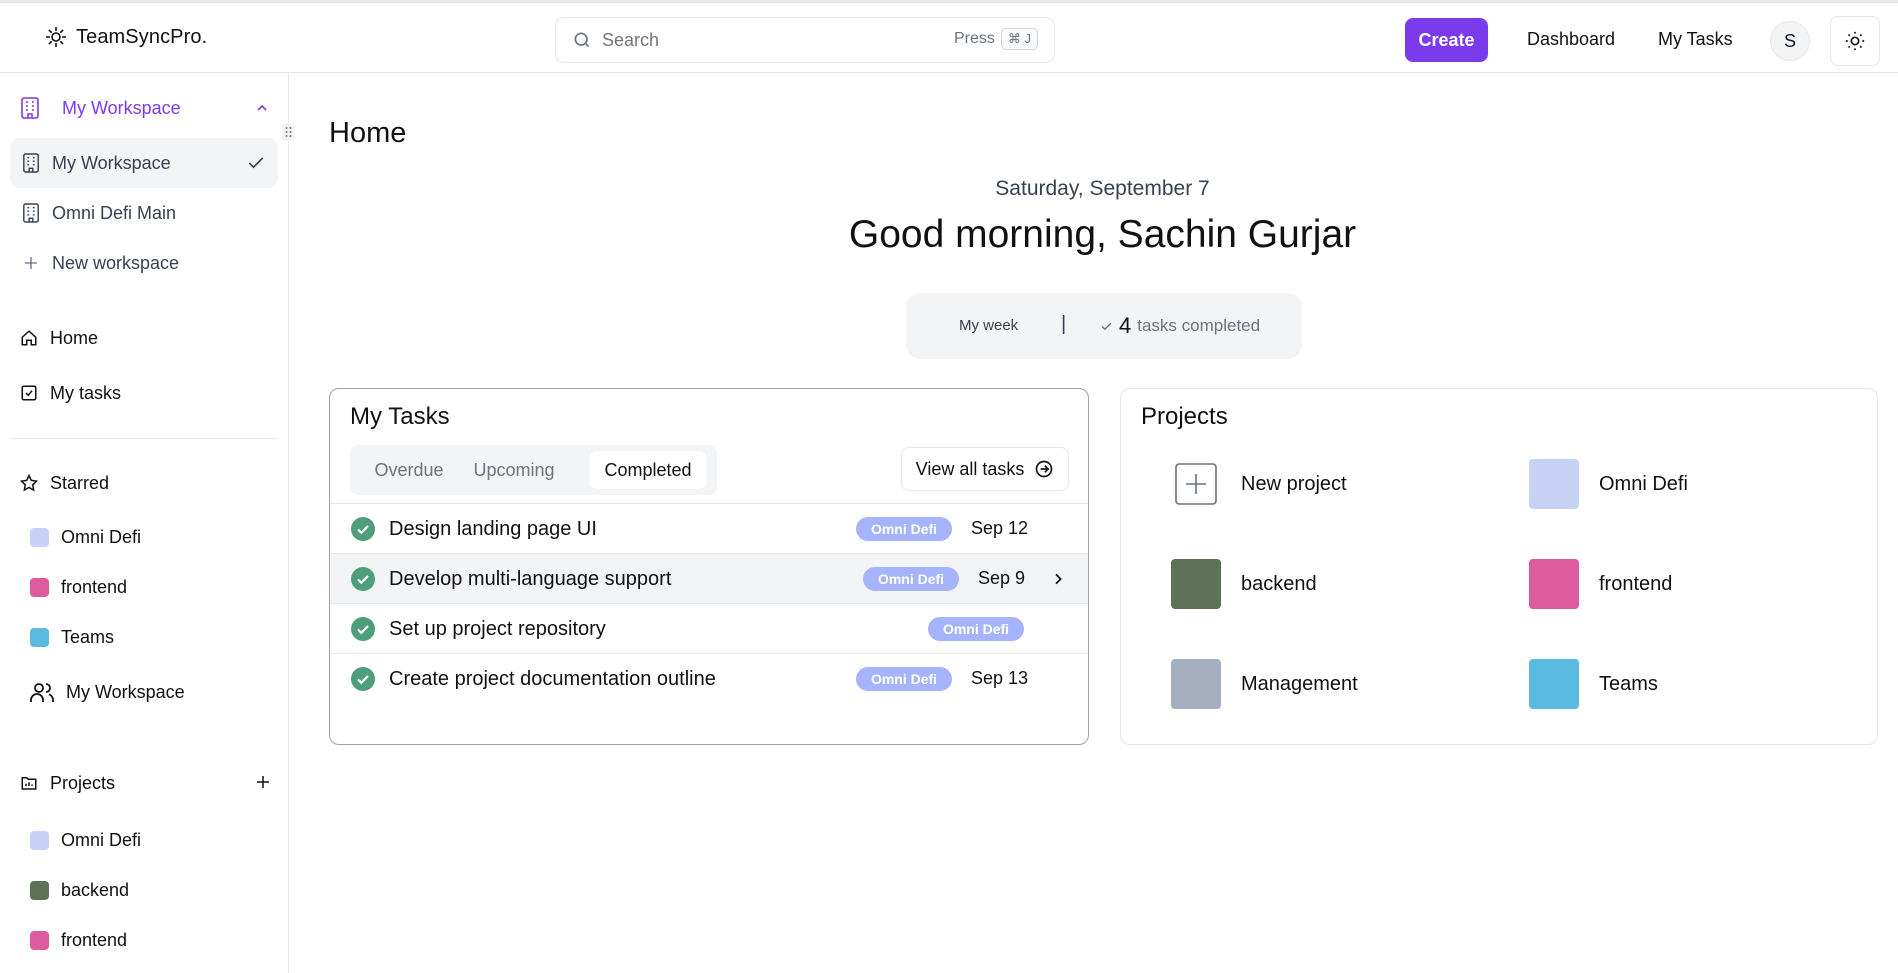  I want to click on week-label: My week, so click(988, 325).